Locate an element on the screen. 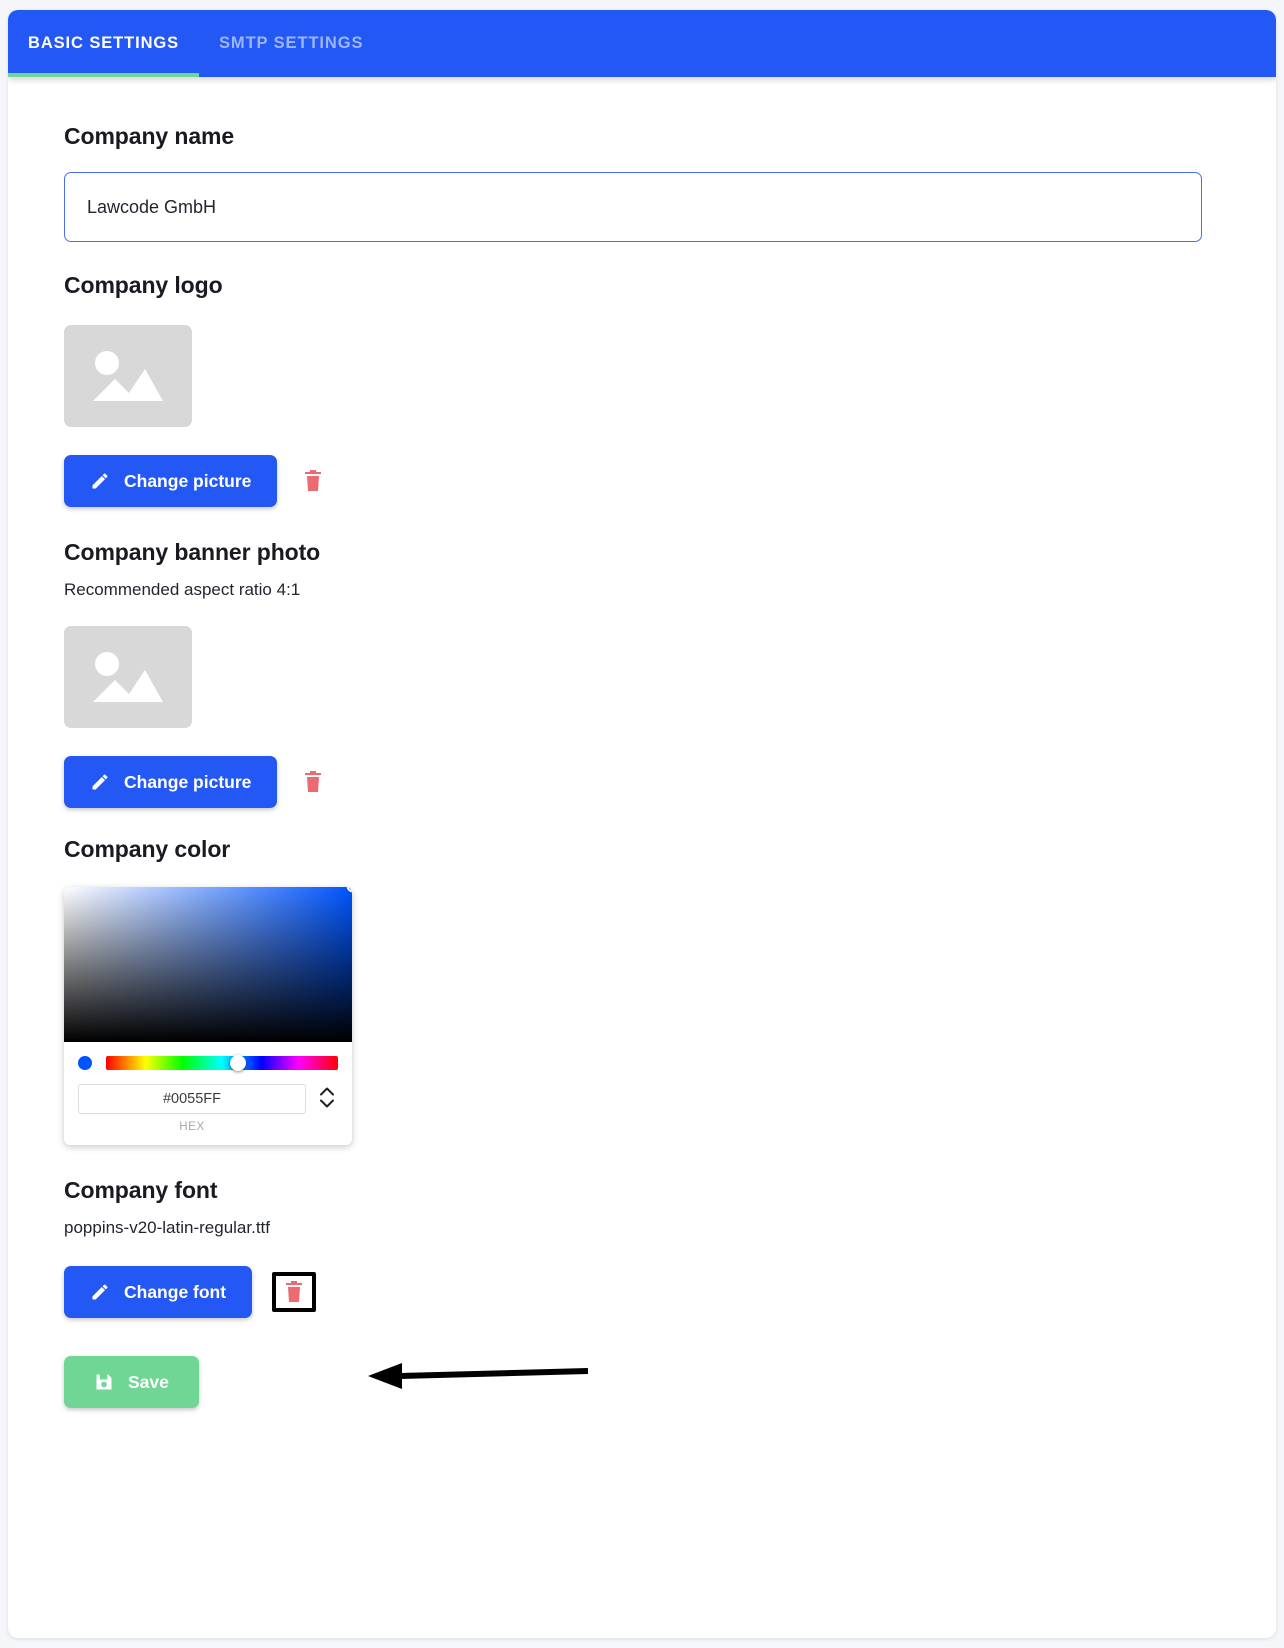  save-floppy-icon is located at coordinates (104, 1382).